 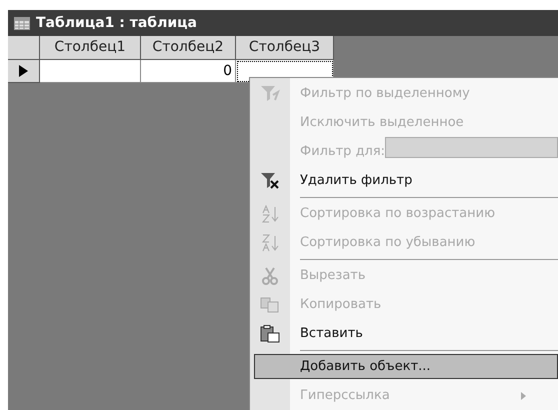 I want to click on column-header: Столбец3, so click(x=285, y=48).